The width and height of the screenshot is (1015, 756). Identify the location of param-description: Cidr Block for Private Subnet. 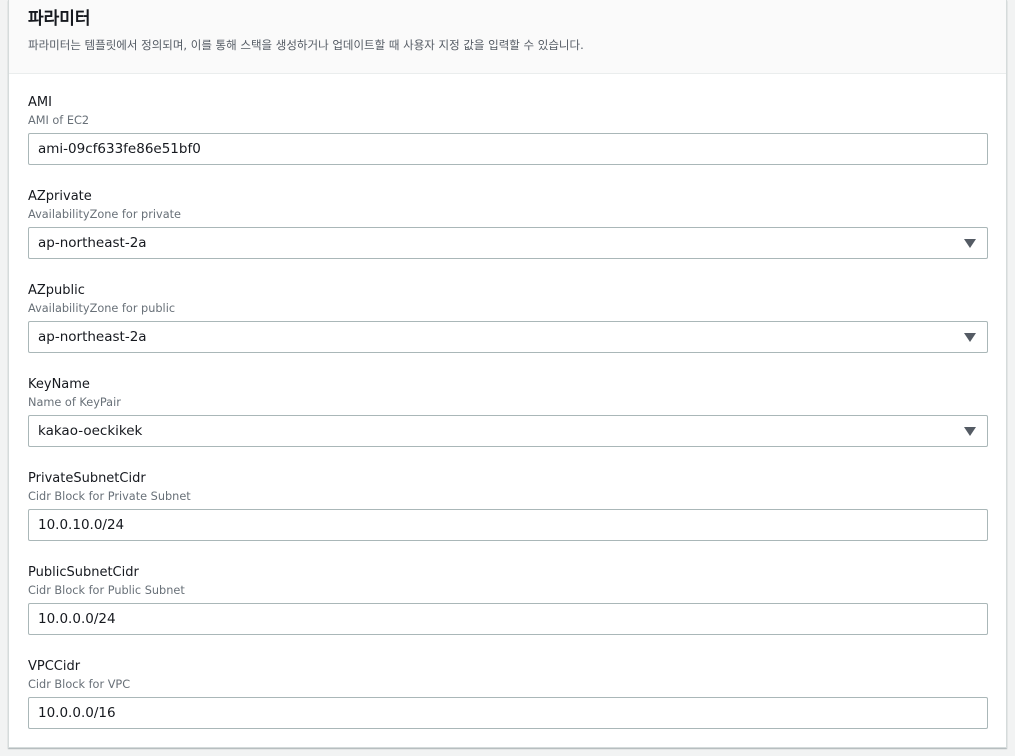
(109, 496).